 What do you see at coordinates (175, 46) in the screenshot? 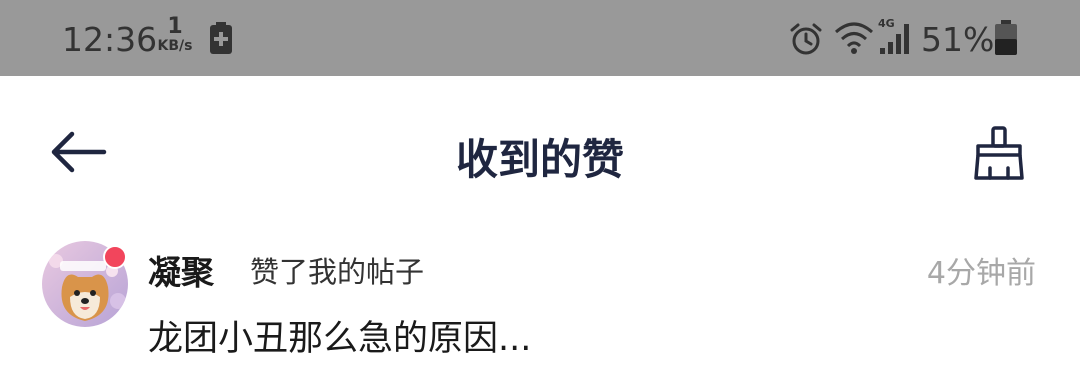
I see `network-speed-unit: KB/s` at bounding box center [175, 46].